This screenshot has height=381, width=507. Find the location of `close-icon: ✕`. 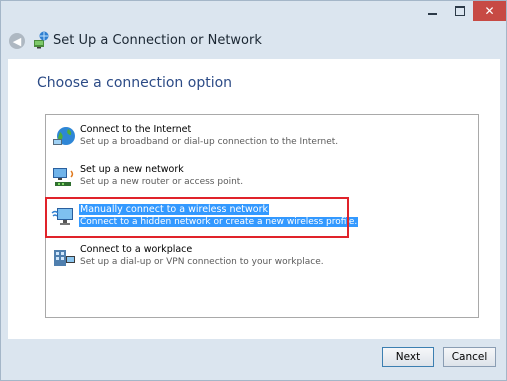

close-icon: ✕ is located at coordinates (489, 11).